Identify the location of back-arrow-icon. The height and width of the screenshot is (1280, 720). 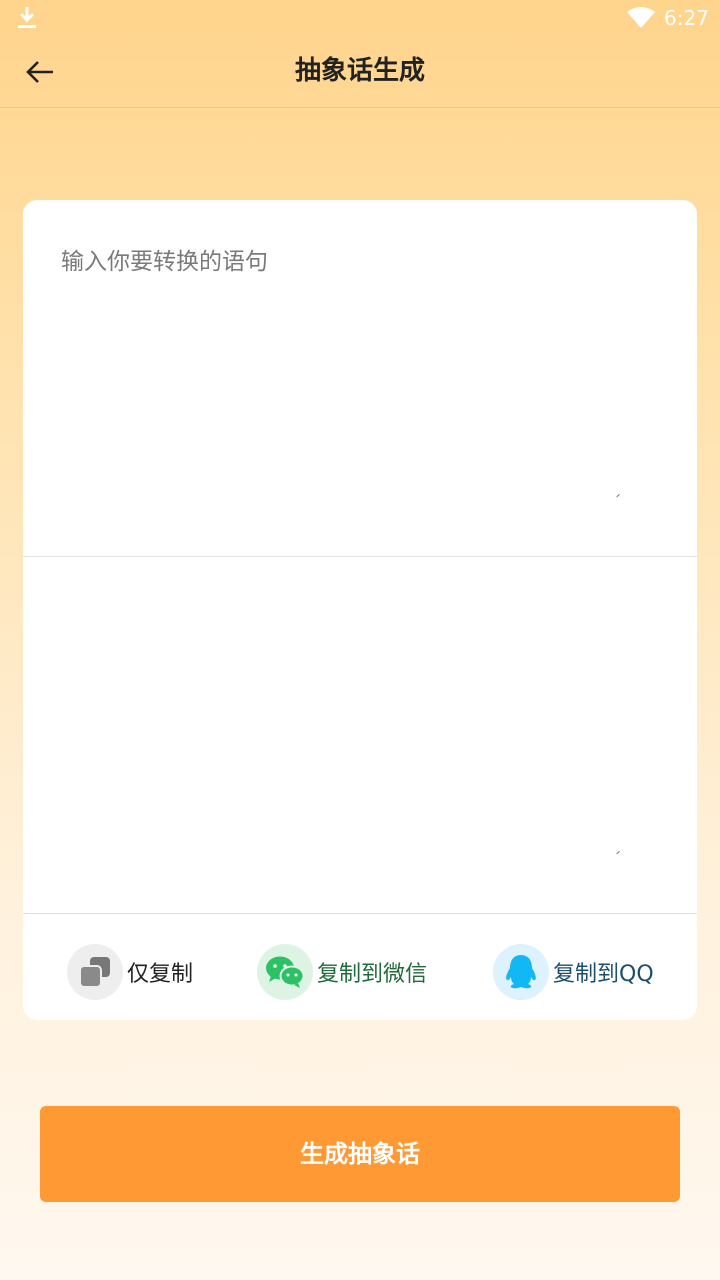
(39, 72).